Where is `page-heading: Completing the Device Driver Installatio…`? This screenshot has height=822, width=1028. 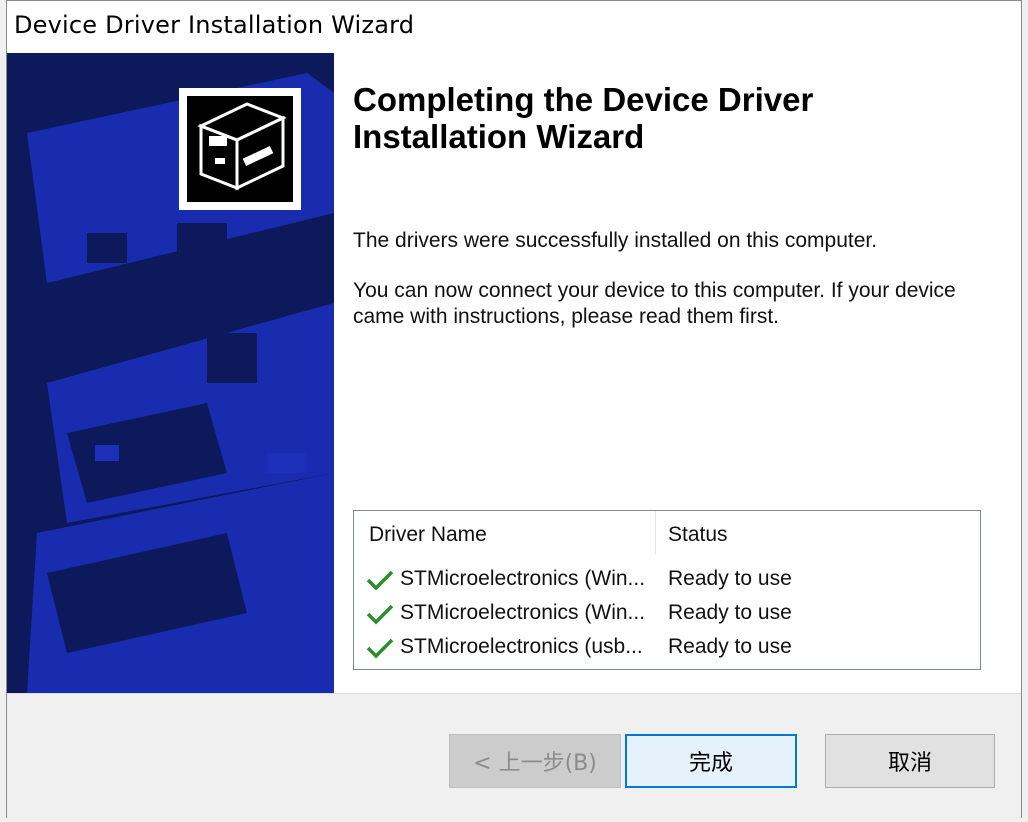
page-heading: Completing the Device Driver Installatio… is located at coordinates (583, 118).